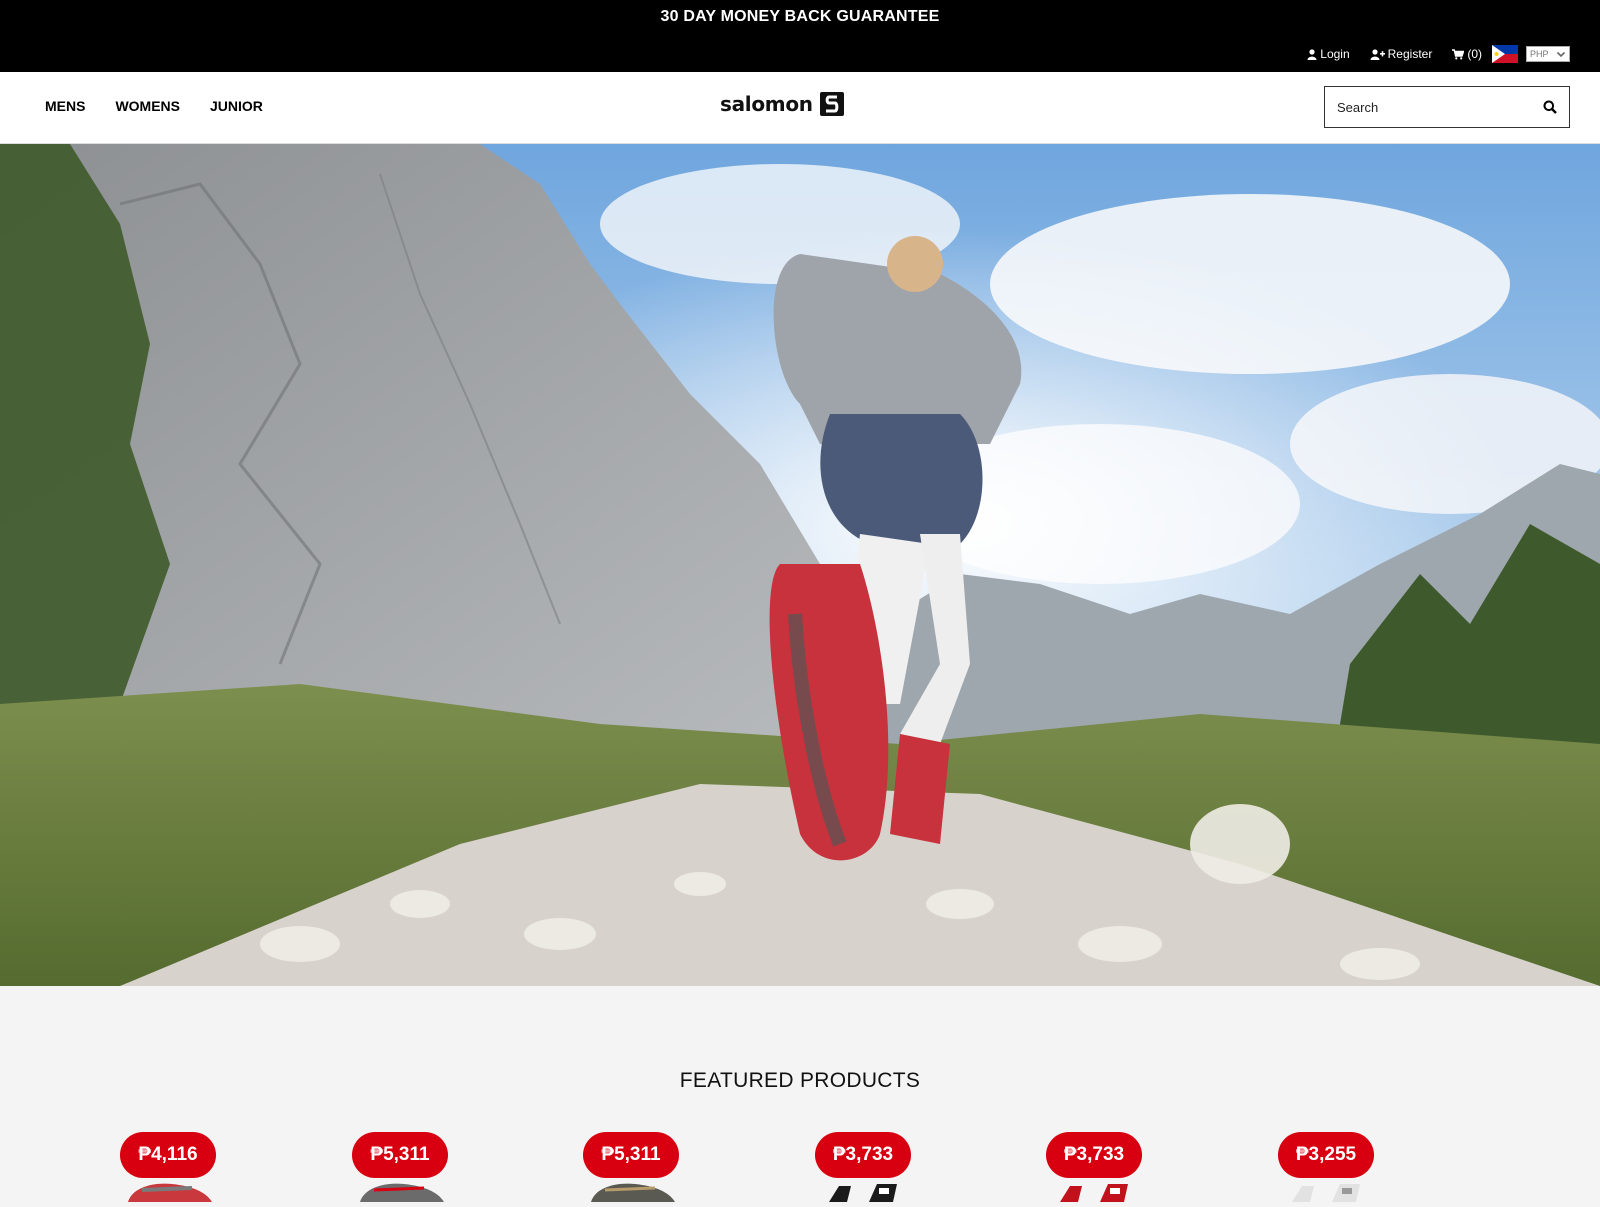 Image resolution: width=1600 pixels, height=1207 pixels. What do you see at coordinates (236, 106) in the screenshot?
I see `nav-item-junior: JUNIOR` at bounding box center [236, 106].